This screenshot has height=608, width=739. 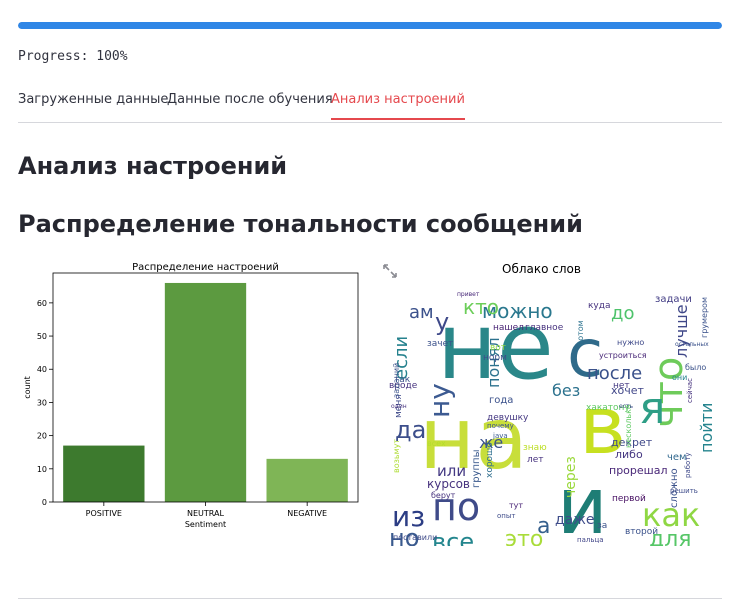 I want to click on wordcloud-word: лучше, so click(x=681, y=331).